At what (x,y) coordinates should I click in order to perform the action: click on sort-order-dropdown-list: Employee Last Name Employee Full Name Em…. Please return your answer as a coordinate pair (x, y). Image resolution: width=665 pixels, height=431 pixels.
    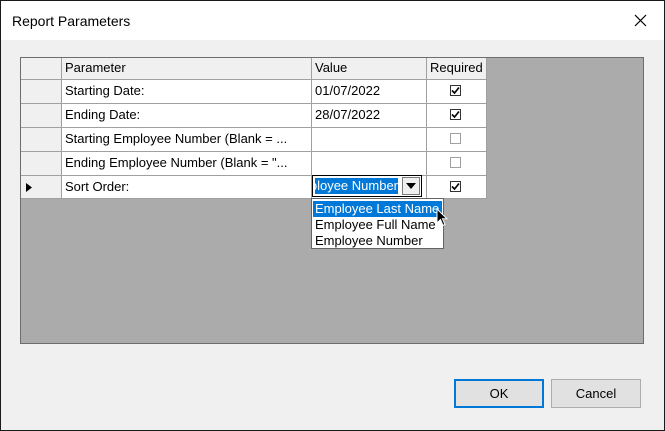
    Looking at the image, I should click on (377, 223).